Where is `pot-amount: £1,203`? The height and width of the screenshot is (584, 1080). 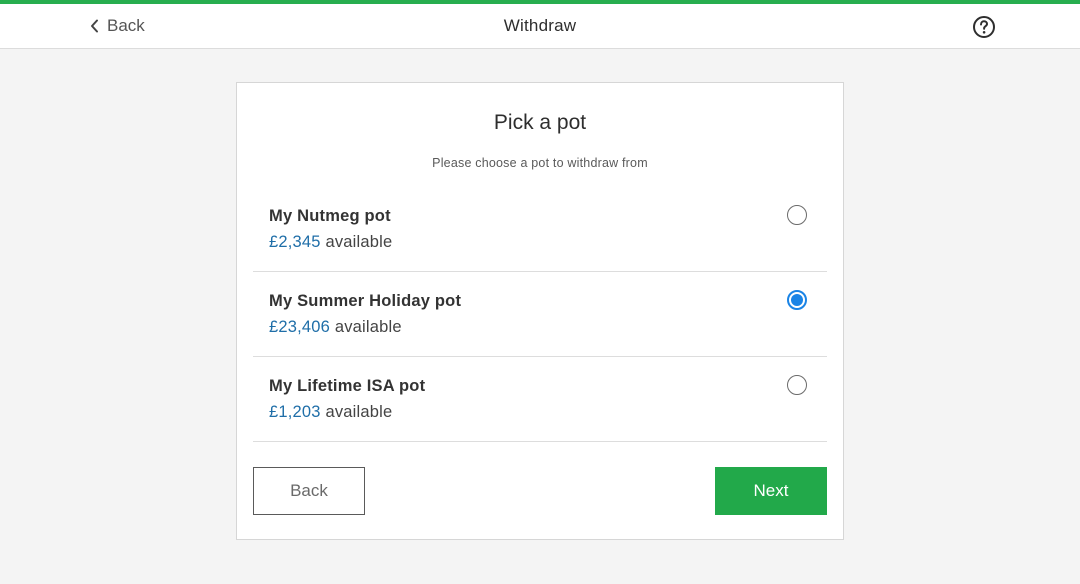 pot-amount: £1,203 is located at coordinates (295, 412).